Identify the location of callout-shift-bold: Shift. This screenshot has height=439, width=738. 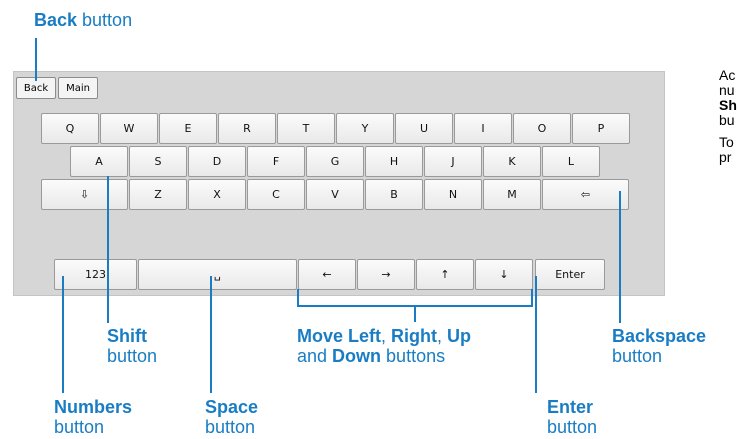
(127, 336).